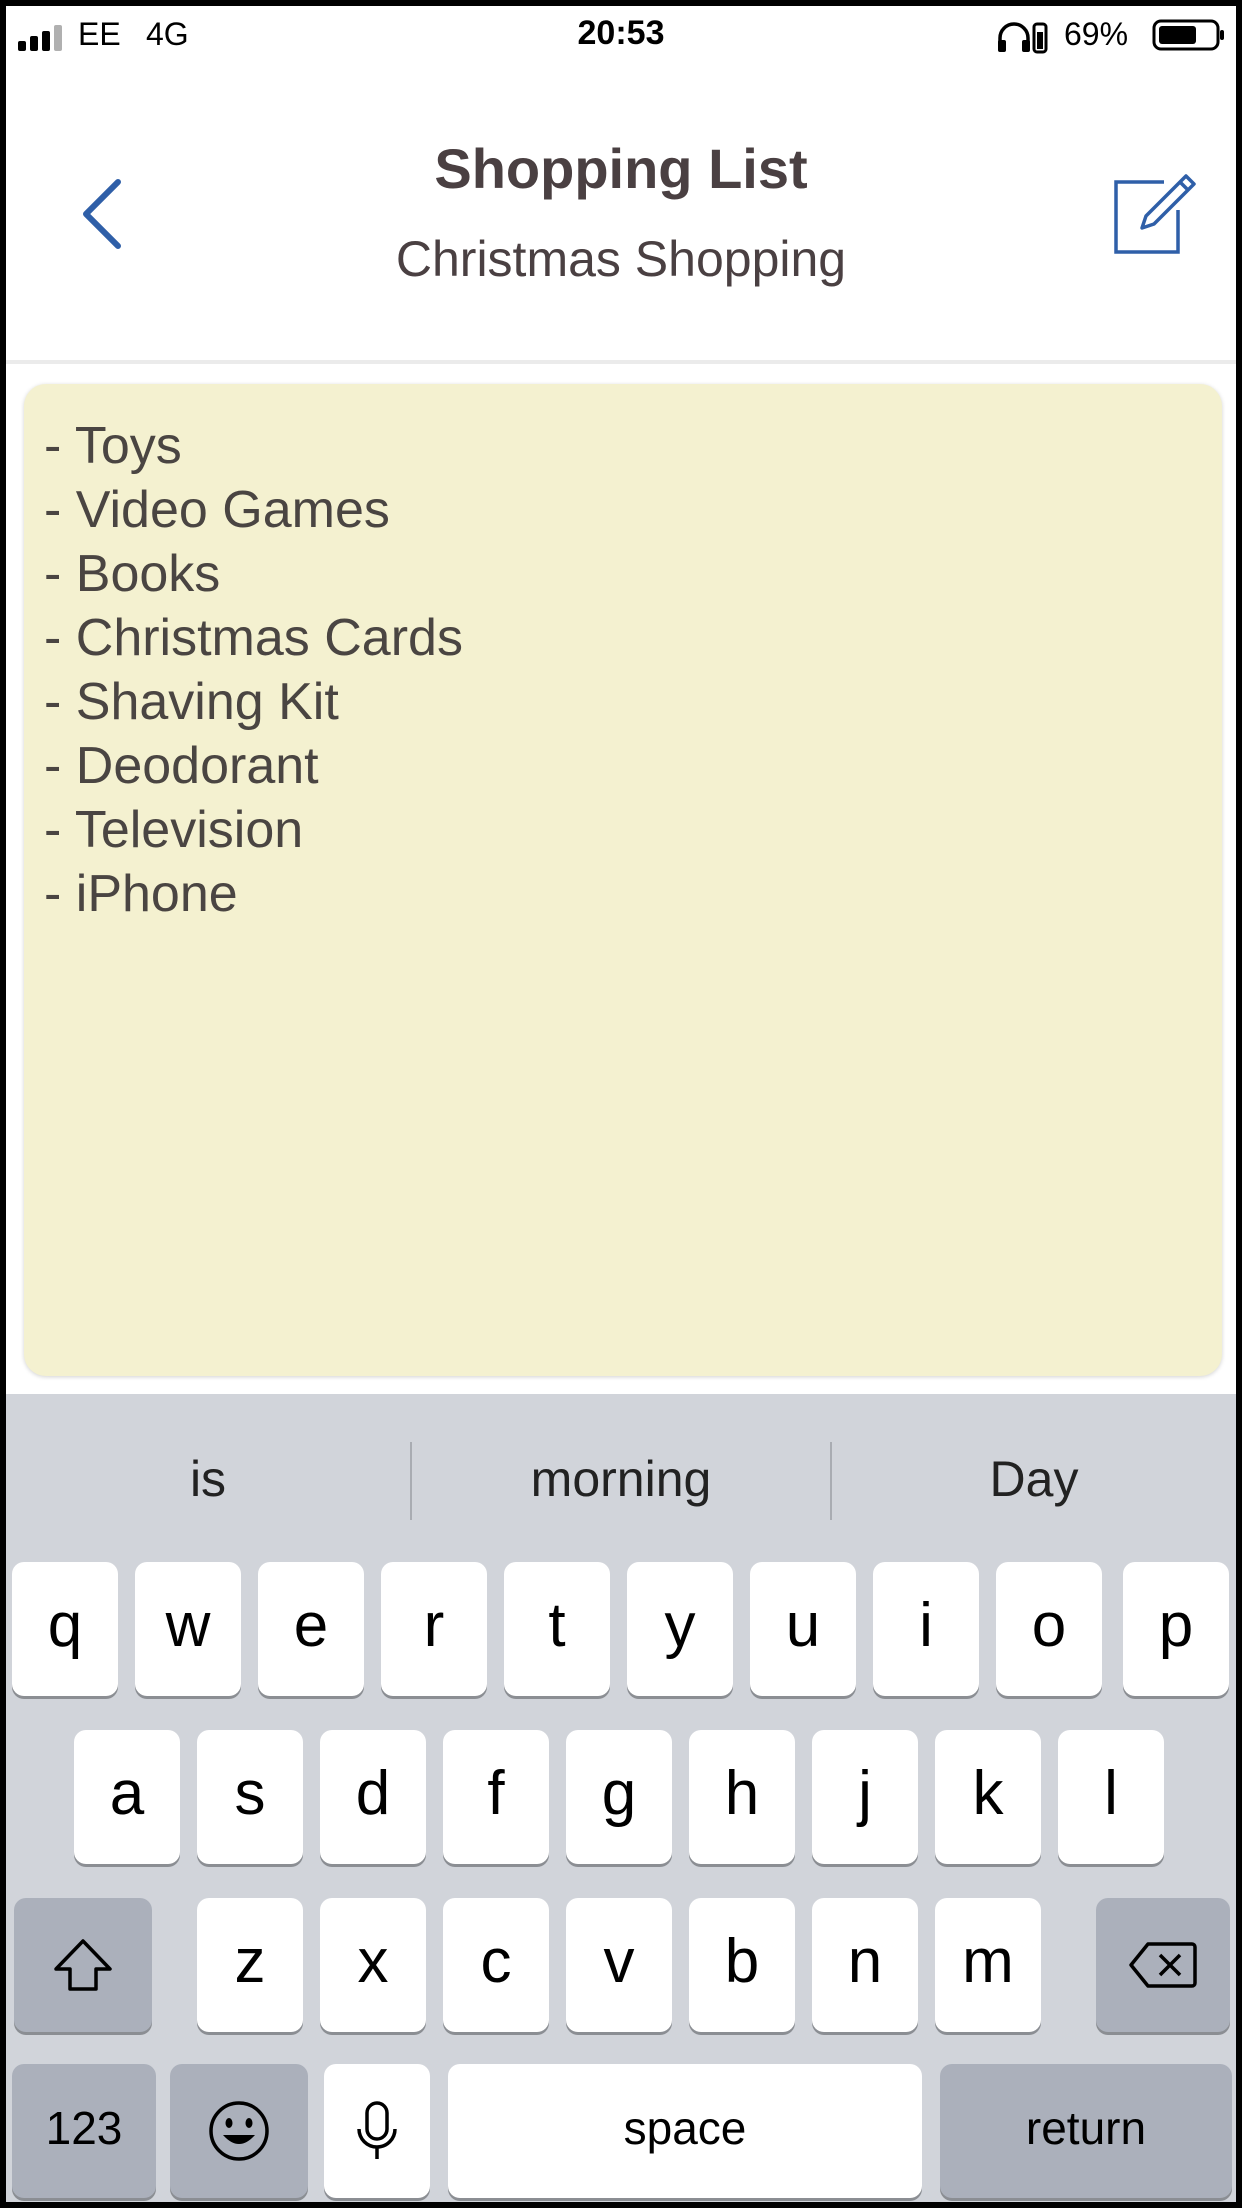 This screenshot has width=1242, height=2208. What do you see at coordinates (1034, 1485) in the screenshot?
I see `suggestion-3: Day` at bounding box center [1034, 1485].